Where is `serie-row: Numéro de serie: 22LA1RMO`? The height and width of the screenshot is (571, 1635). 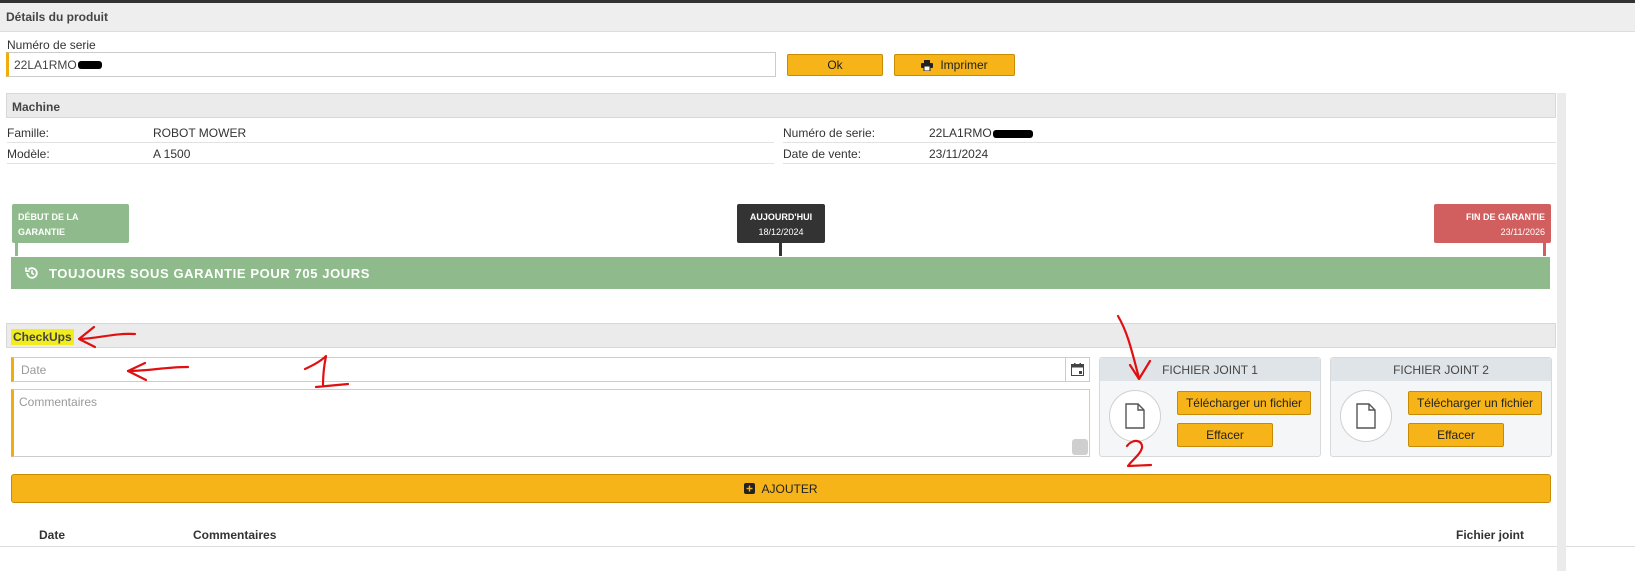 serie-row: Numéro de serie: 22LA1RMO is located at coordinates (1169, 133).